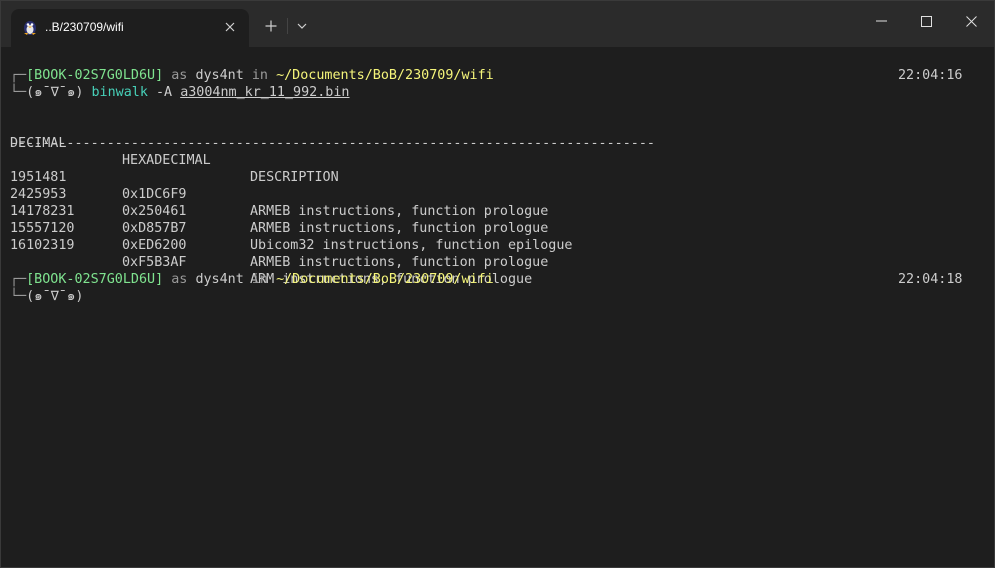 The height and width of the screenshot is (568, 995). Describe the element at coordinates (130, 28) in the screenshot. I see `tab-active: ..B/230709/wifi` at that location.